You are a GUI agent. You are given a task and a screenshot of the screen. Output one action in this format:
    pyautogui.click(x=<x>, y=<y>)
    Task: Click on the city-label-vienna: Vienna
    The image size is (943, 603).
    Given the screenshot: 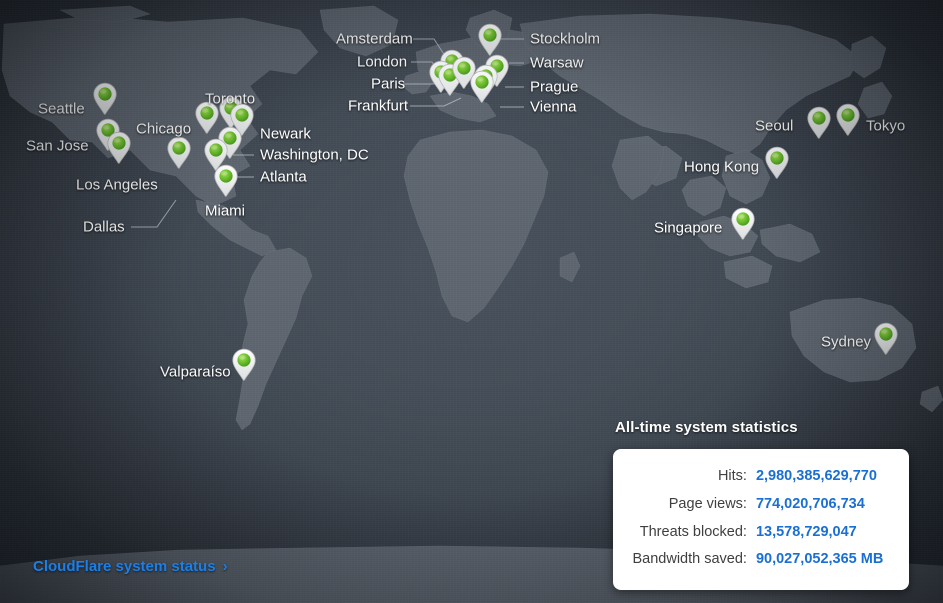 What is the action you would take?
    pyautogui.click(x=553, y=107)
    